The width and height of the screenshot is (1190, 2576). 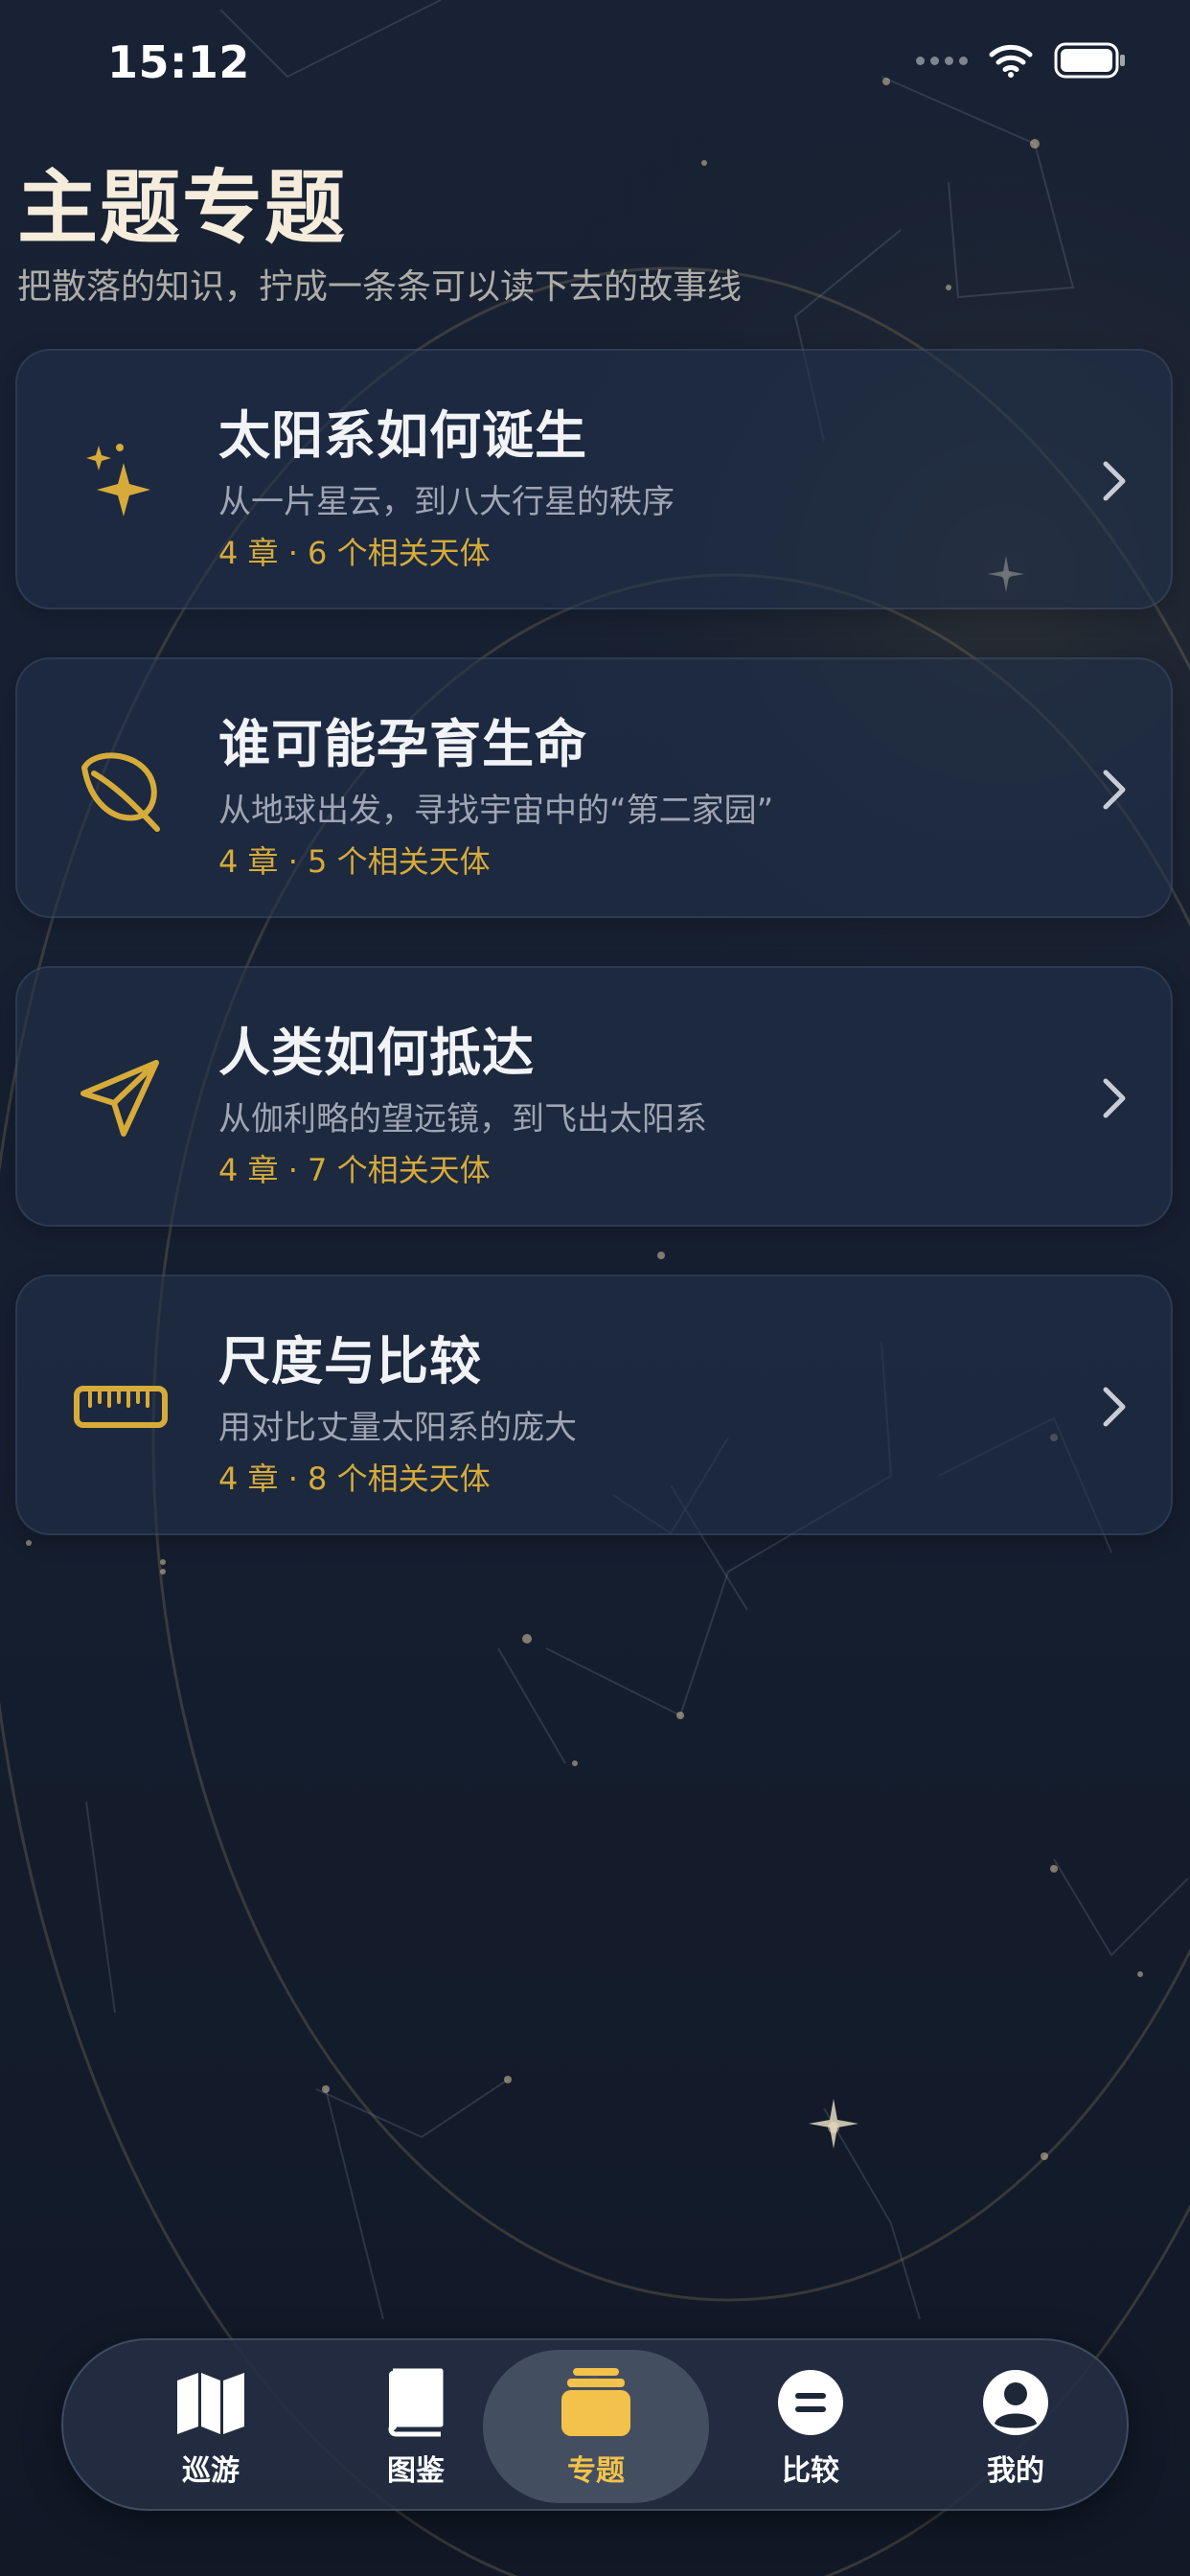 I want to click on paper-plane-icon, so click(x=121, y=1098).